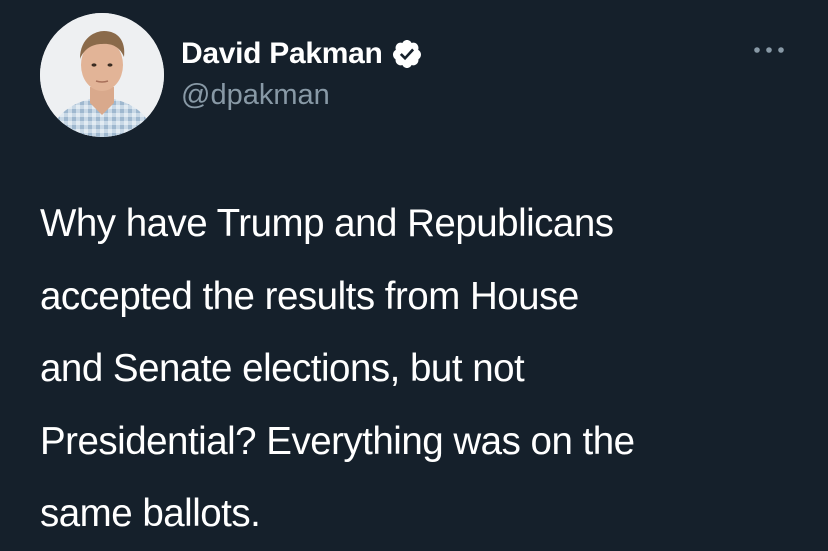  I want to click on tweet-text-line: accepted the results from House, so click(309, 296).